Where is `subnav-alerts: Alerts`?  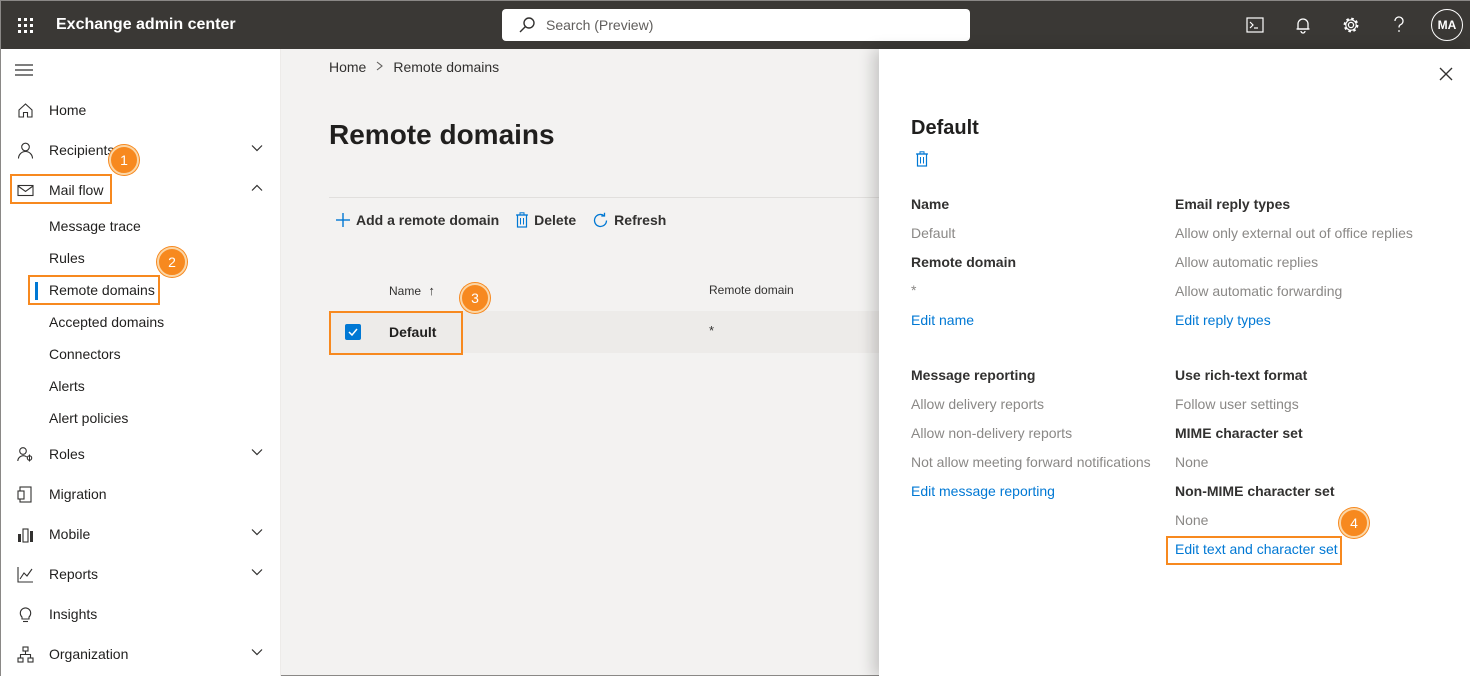
subnav-alerts: Alerts is located at coordinates (67, 386).